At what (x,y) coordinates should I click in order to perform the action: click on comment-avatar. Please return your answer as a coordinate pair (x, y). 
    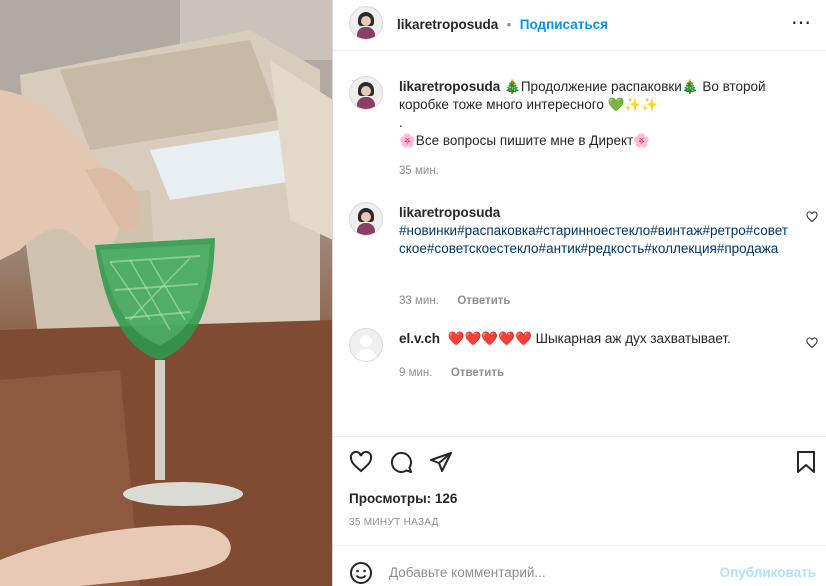
    Looking at the image, I should click on (366, 219).